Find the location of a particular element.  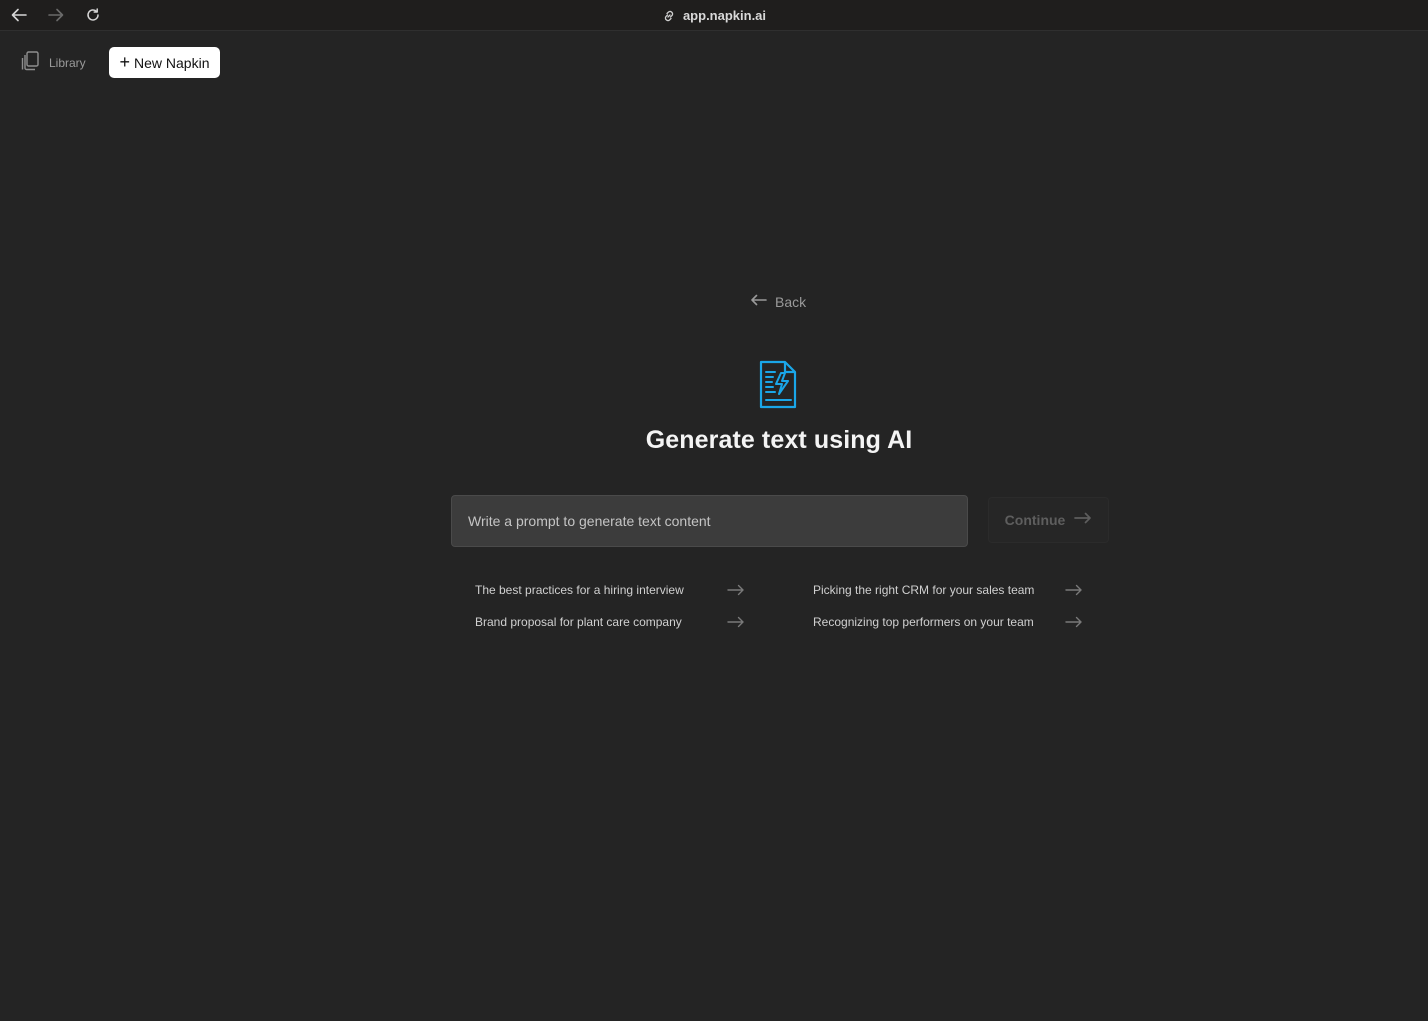

url-text: app.napkin.ai is located at coordinates (724, 15).